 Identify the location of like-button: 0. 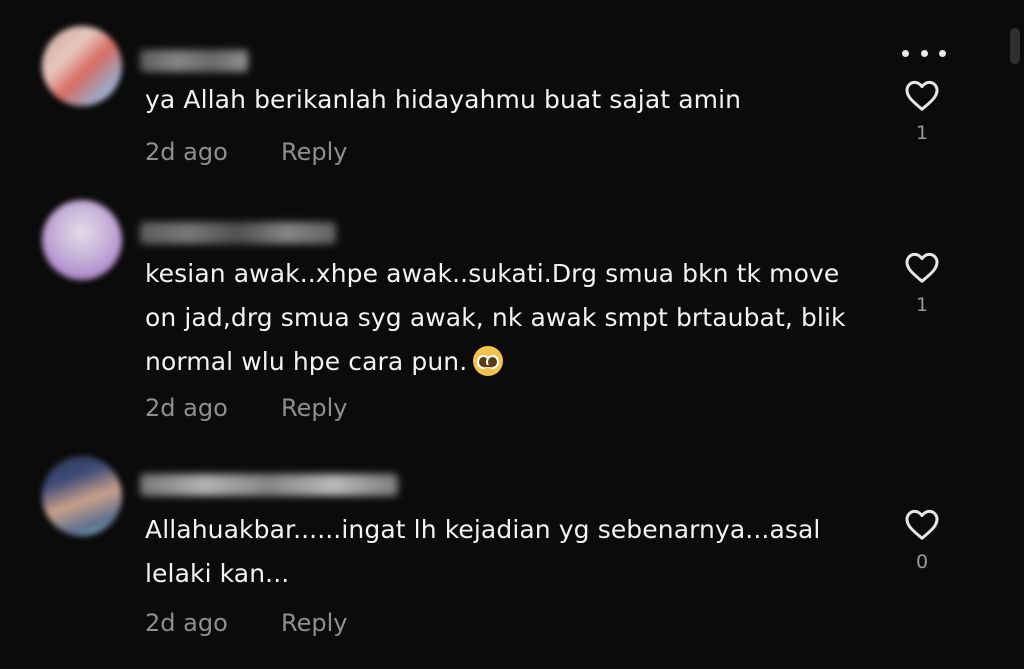
(922, 540).